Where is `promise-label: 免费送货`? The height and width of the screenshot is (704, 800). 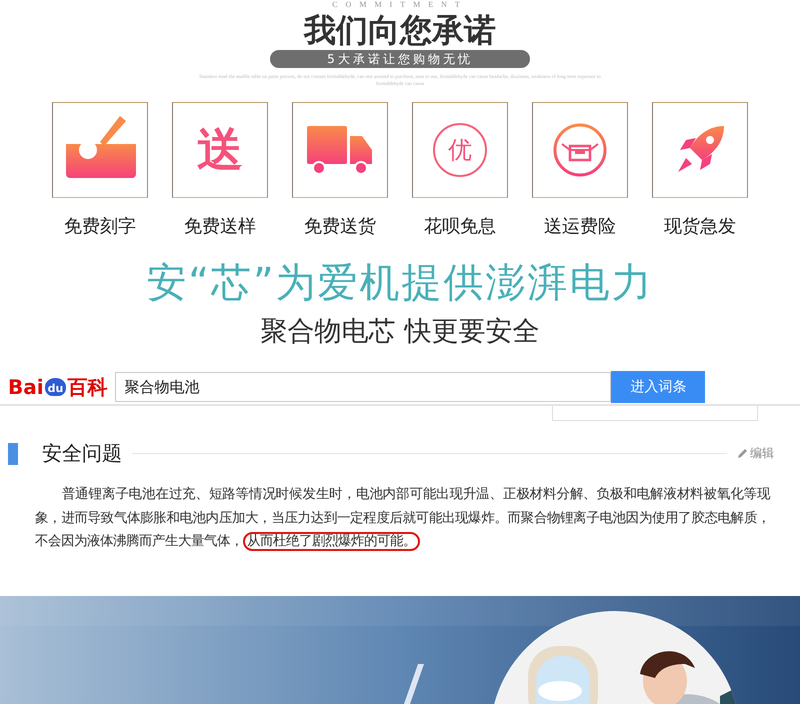
promise-label: 免费送货 is located at coordinates (340, 226).